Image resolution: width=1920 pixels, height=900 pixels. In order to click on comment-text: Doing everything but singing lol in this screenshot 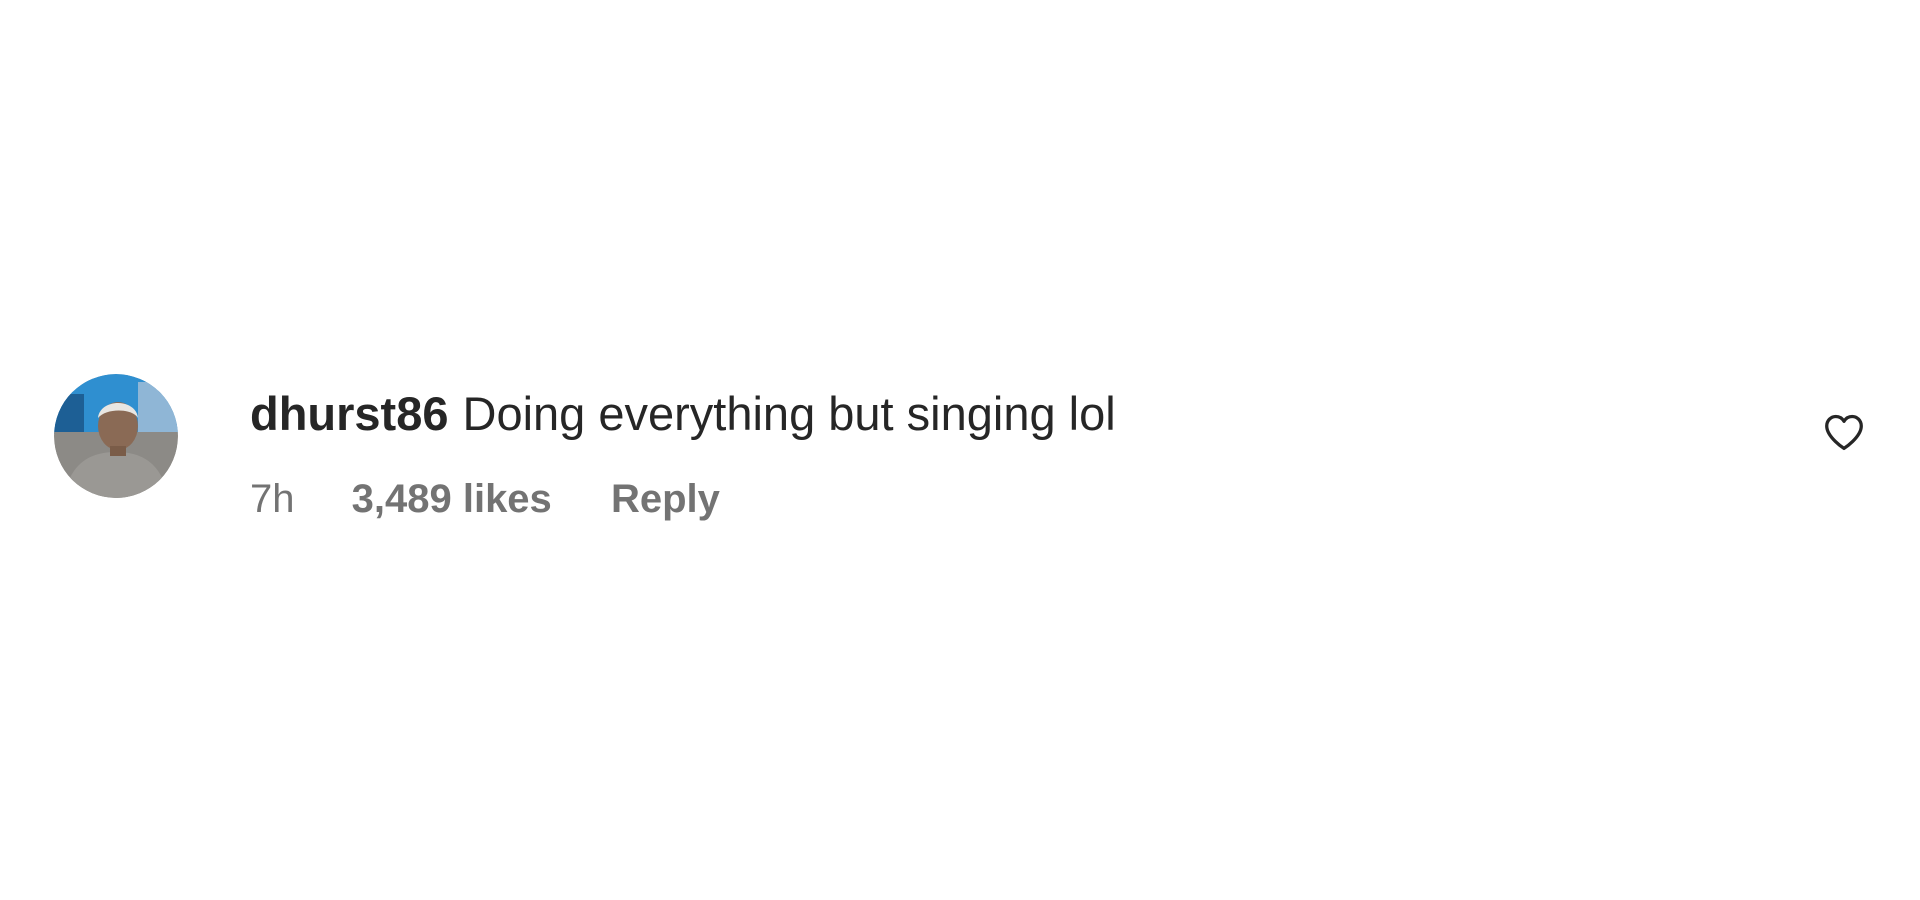, I will do `click(789, 413)`.